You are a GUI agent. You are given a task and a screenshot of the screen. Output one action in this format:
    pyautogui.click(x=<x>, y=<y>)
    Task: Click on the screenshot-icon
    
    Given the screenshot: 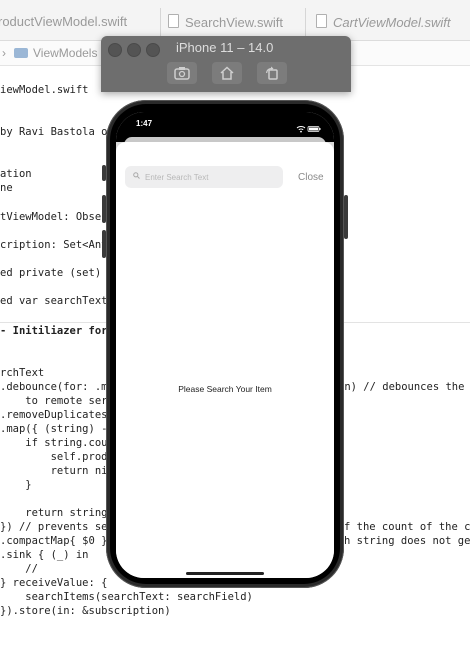 What is the action you would take?
    pyautogui.click(x=182, y=73)
    